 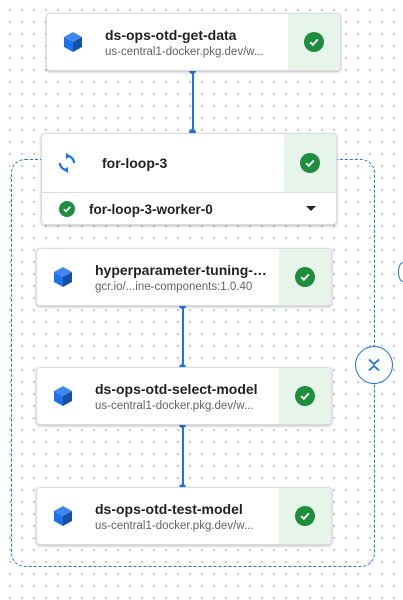 I want to click on collapse-loop-button, so click(x=374, y=365).